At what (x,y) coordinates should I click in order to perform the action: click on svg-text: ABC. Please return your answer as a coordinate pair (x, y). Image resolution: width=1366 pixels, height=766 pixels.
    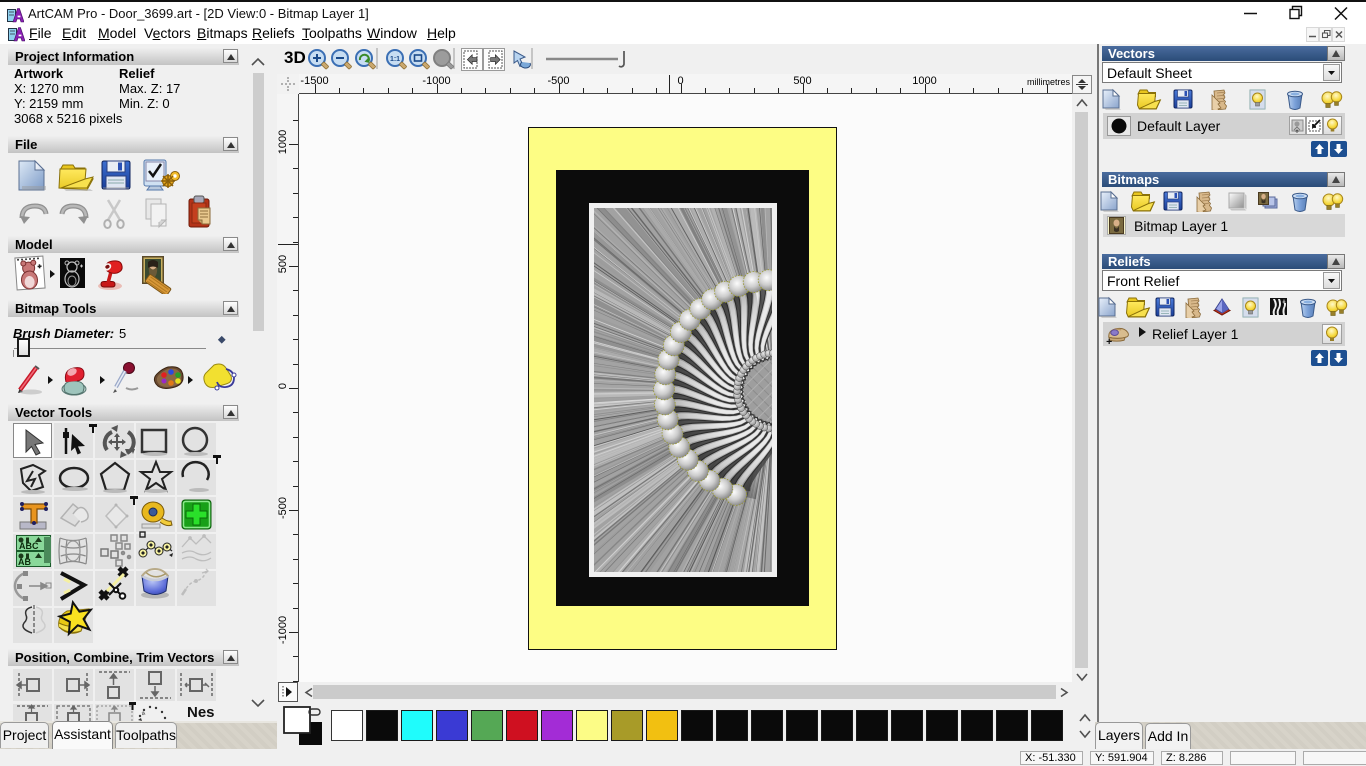
    Looking at the image, I should click on (29, 546).